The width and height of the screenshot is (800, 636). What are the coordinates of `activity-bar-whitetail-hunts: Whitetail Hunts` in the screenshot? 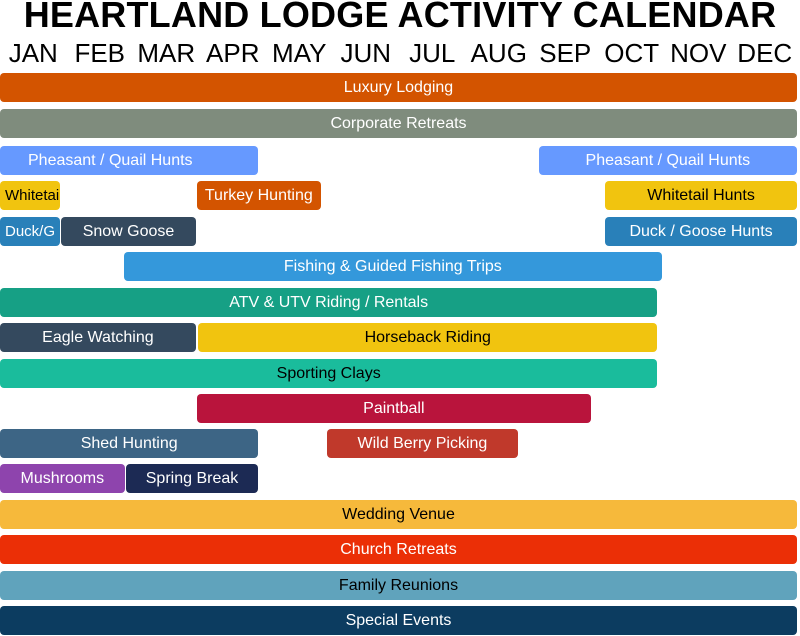 It's located at (701, 195).